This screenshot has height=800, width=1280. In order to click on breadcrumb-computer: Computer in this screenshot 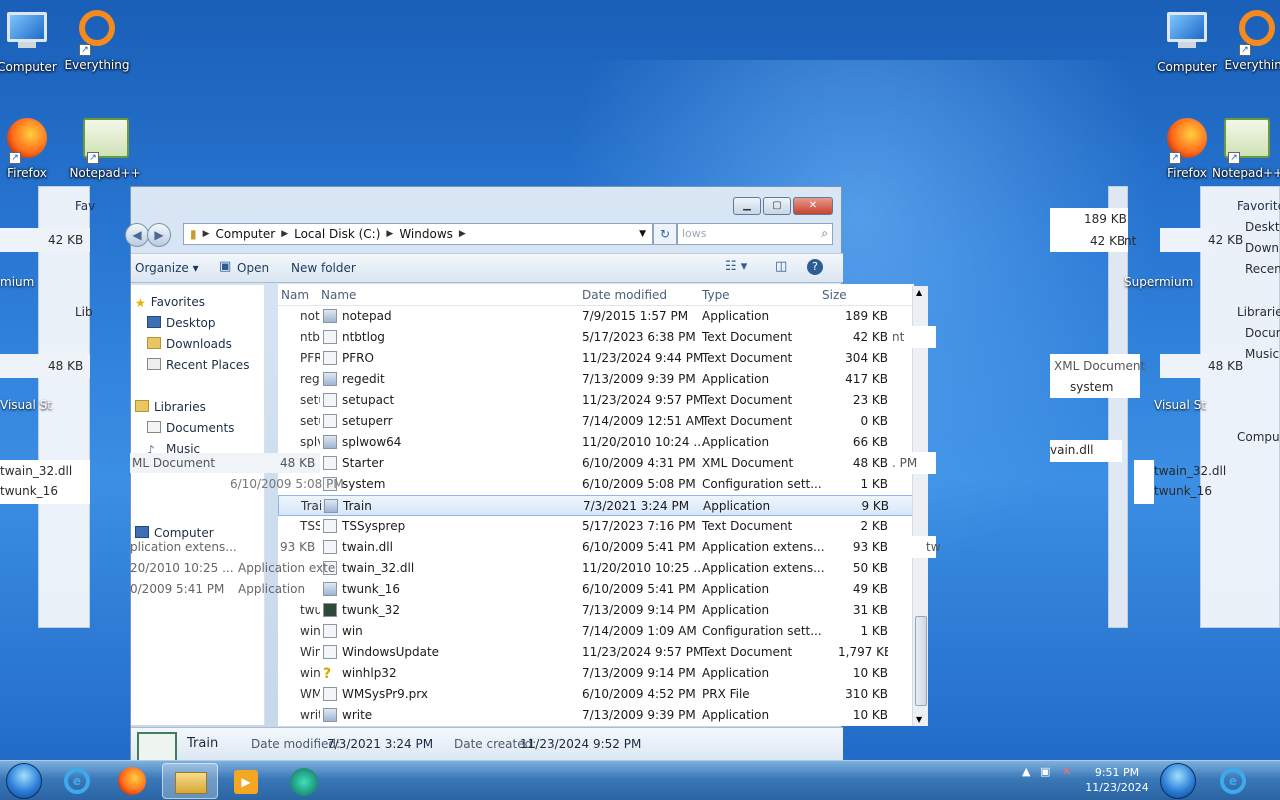, I will do `click(246, 234)`.